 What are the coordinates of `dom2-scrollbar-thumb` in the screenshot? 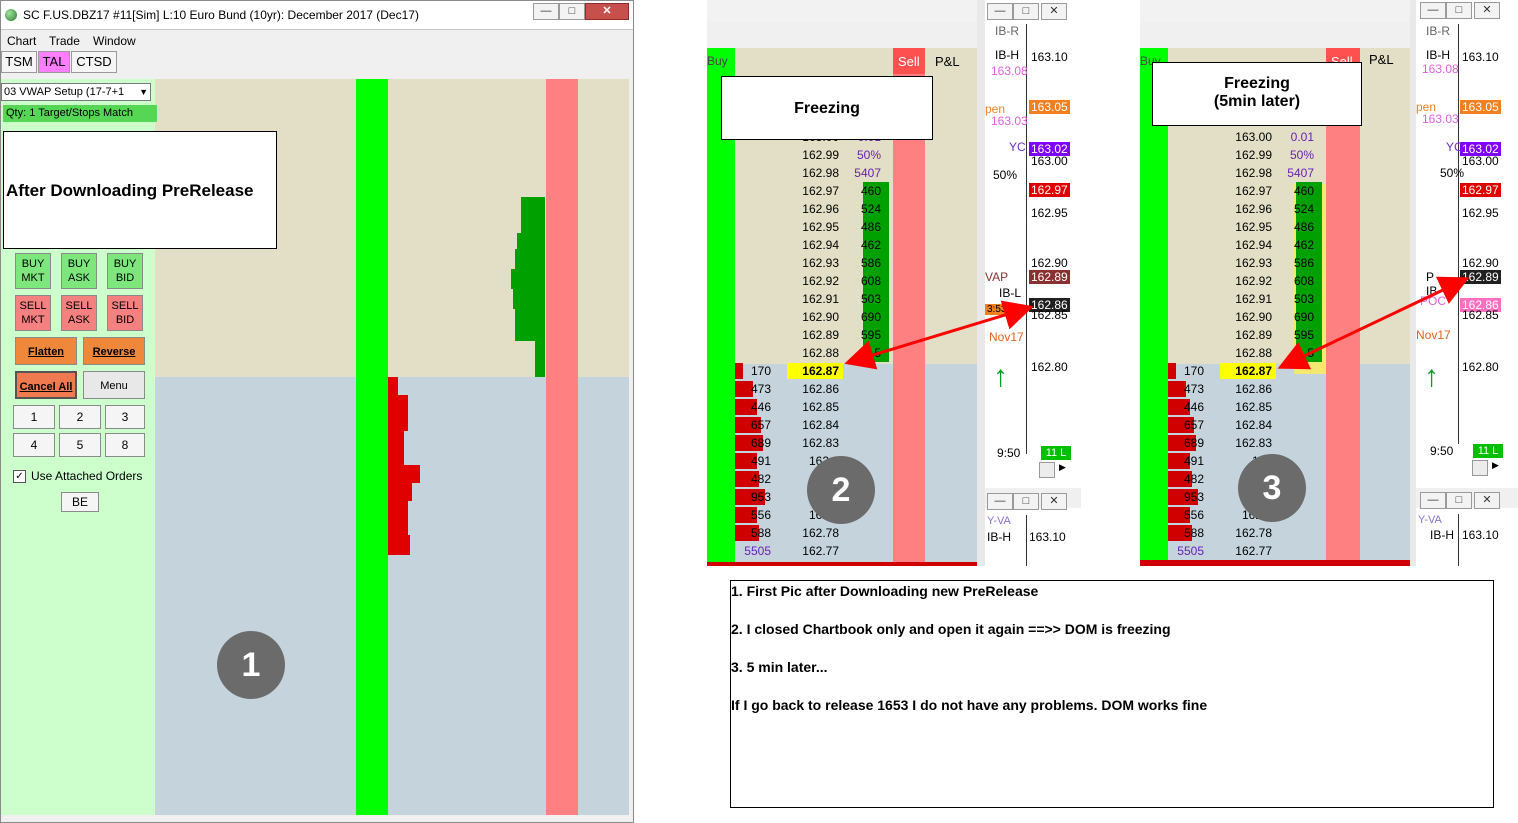 It's located at (1047, 470).